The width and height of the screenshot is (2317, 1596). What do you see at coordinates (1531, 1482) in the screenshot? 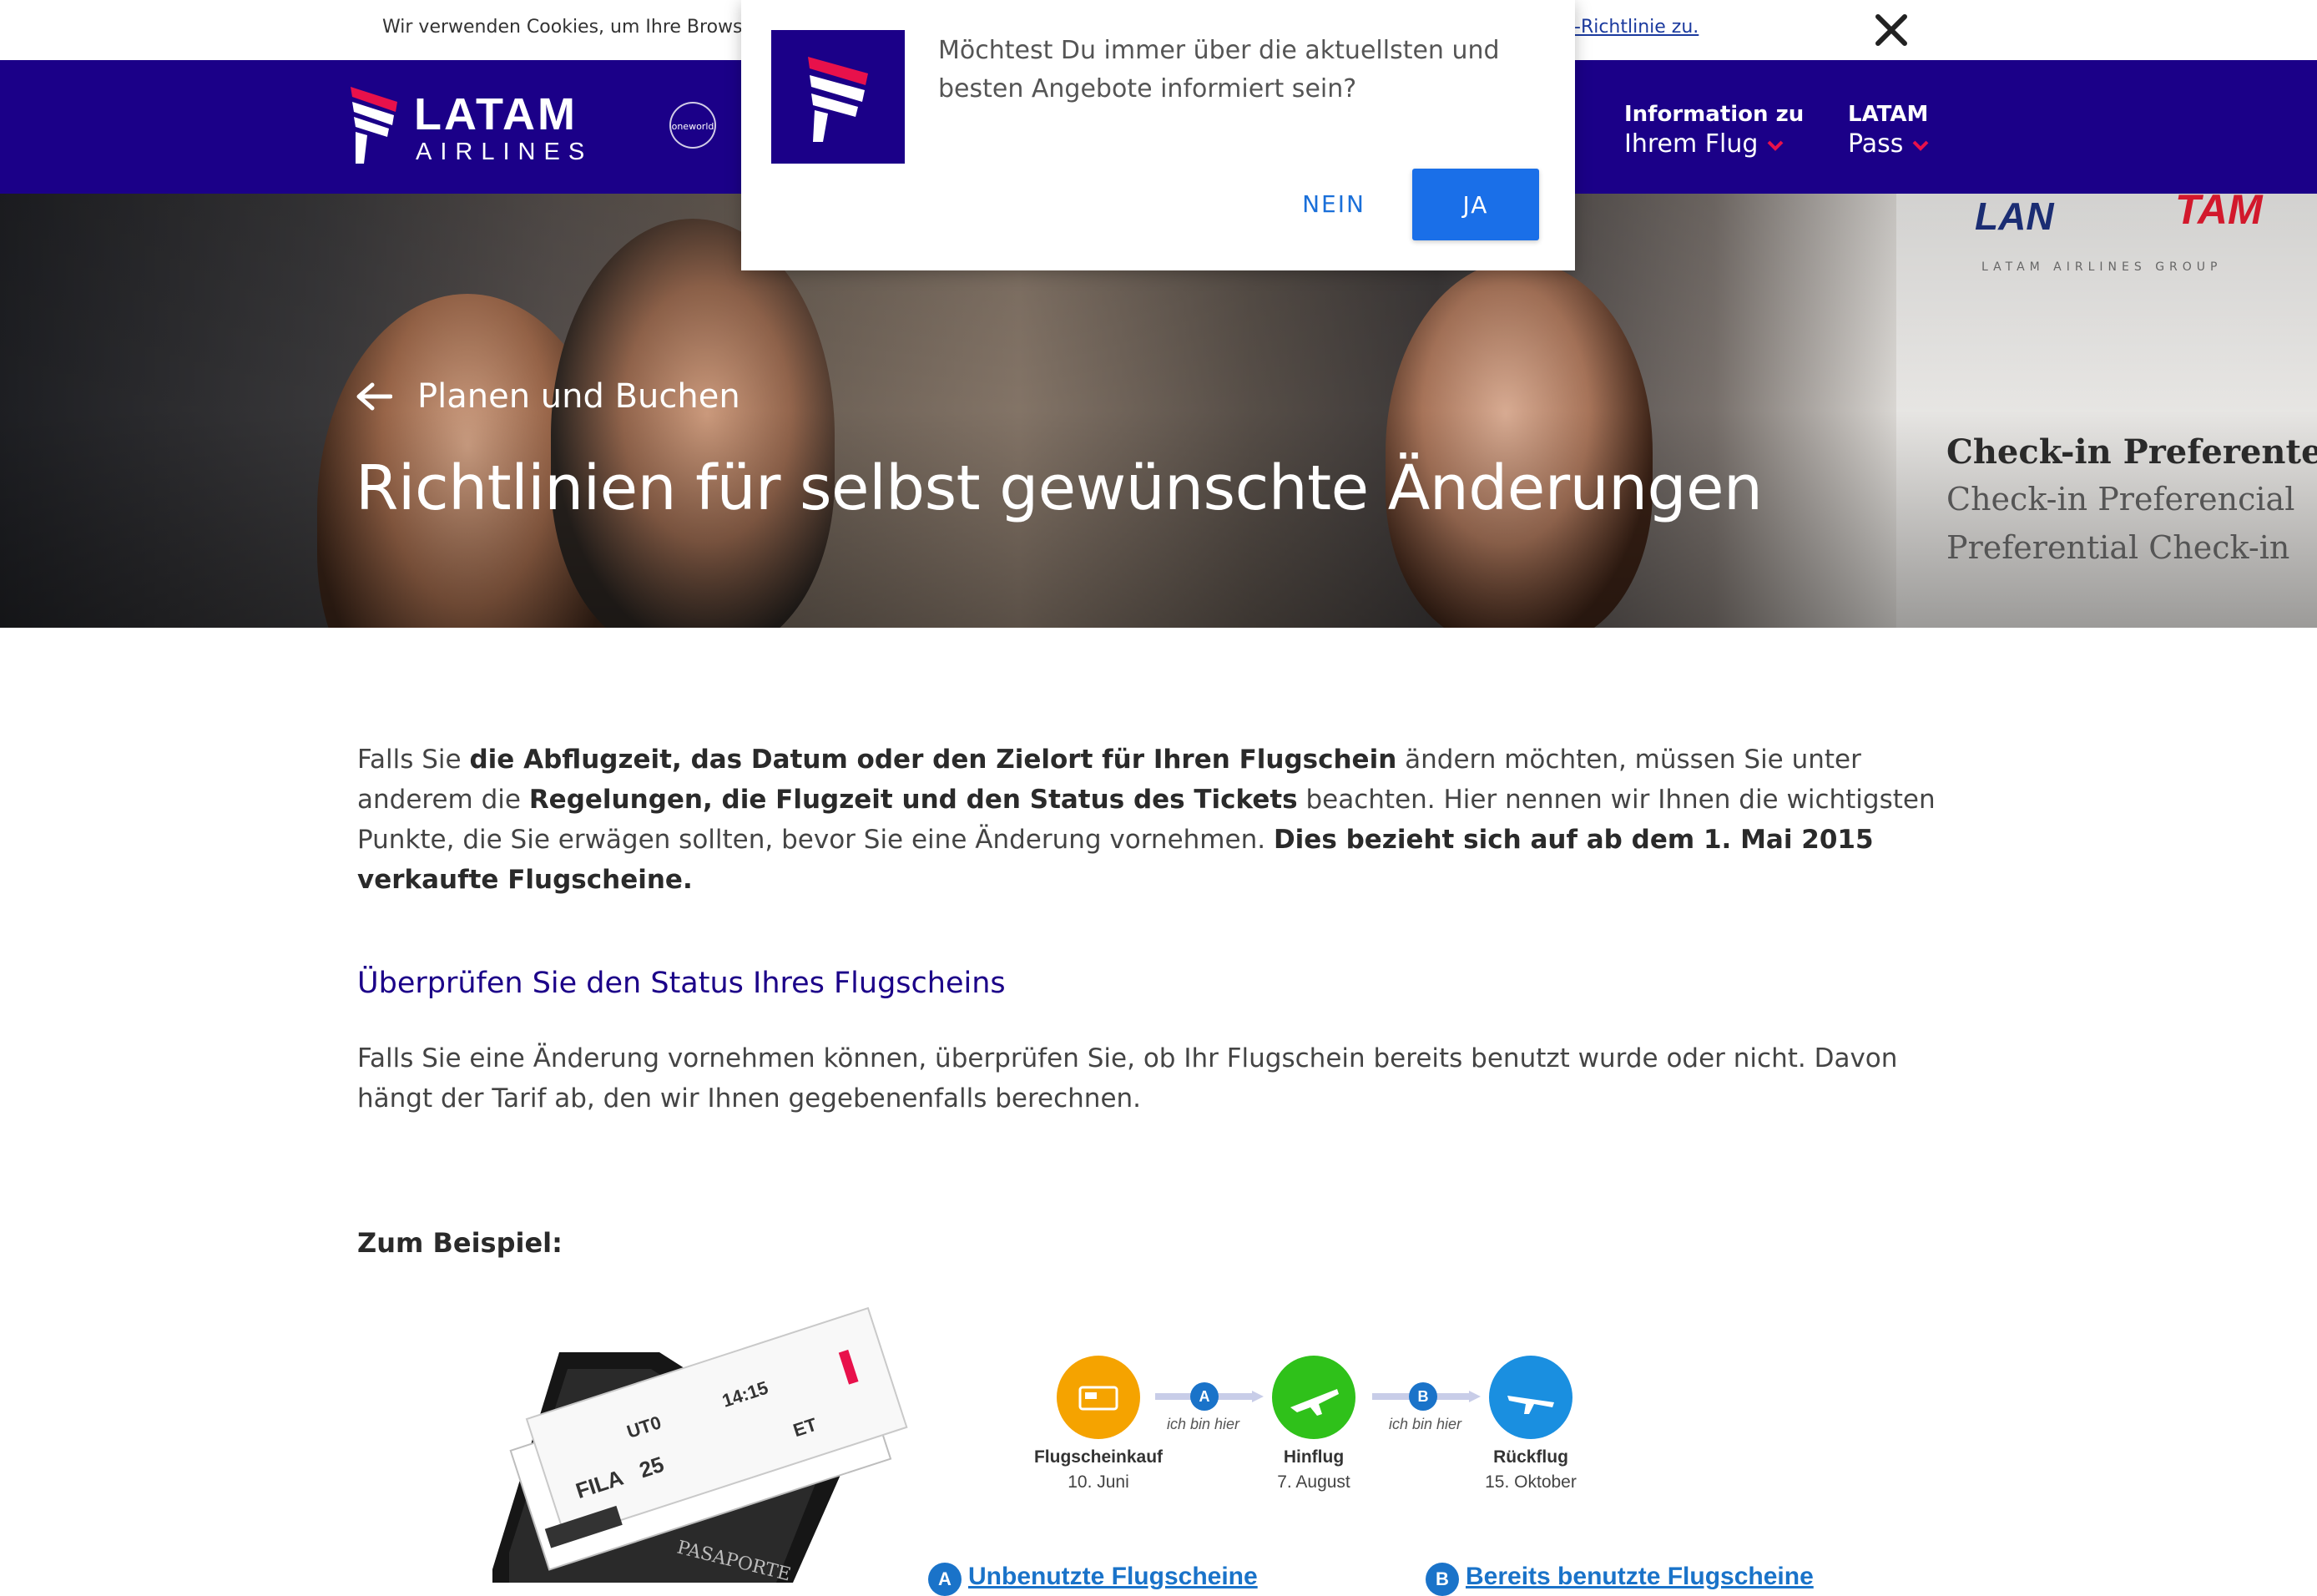
I see `step-date: 15. Oktober` at bounding box center [1531, 1482].